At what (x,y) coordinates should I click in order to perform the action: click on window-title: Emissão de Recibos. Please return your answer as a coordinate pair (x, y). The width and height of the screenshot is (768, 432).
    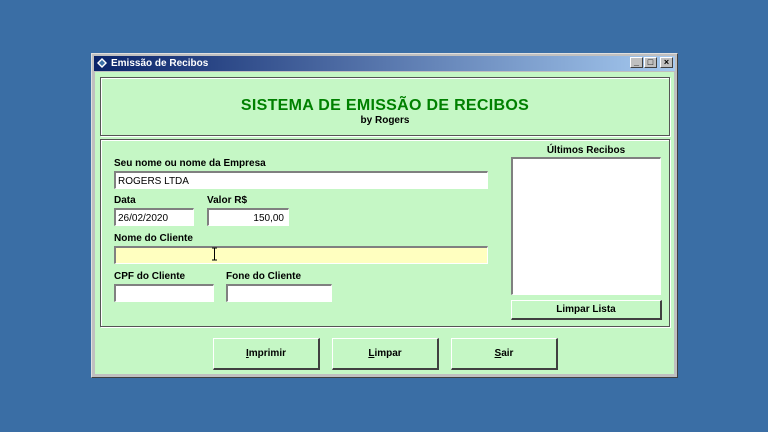
    Looking at the image, I should click on (160, 63).